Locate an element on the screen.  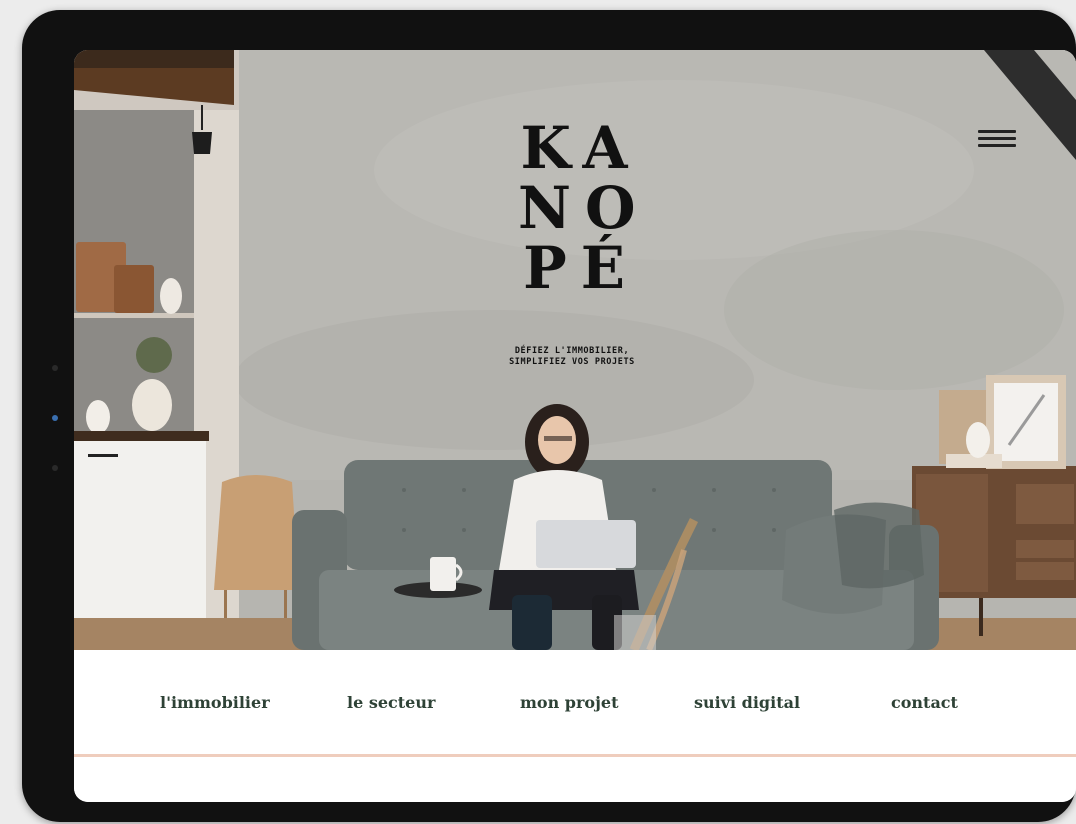
tablet-camera is located at coordinates (55, 418).